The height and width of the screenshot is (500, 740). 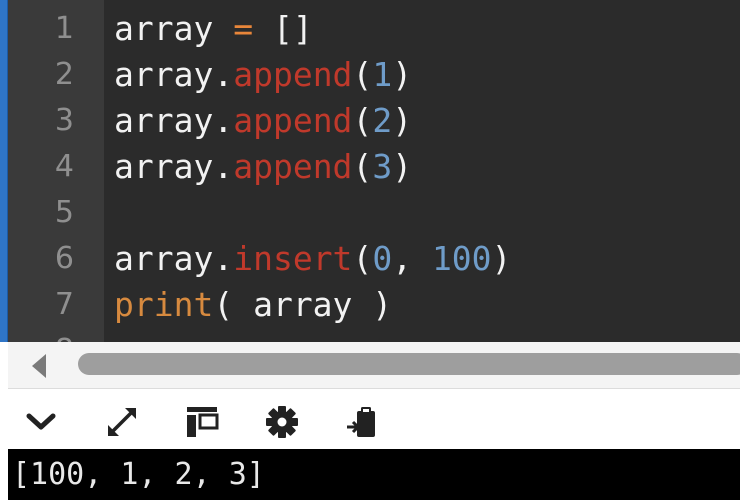 I want to click on code-token: array, so click(x=164, y=28).